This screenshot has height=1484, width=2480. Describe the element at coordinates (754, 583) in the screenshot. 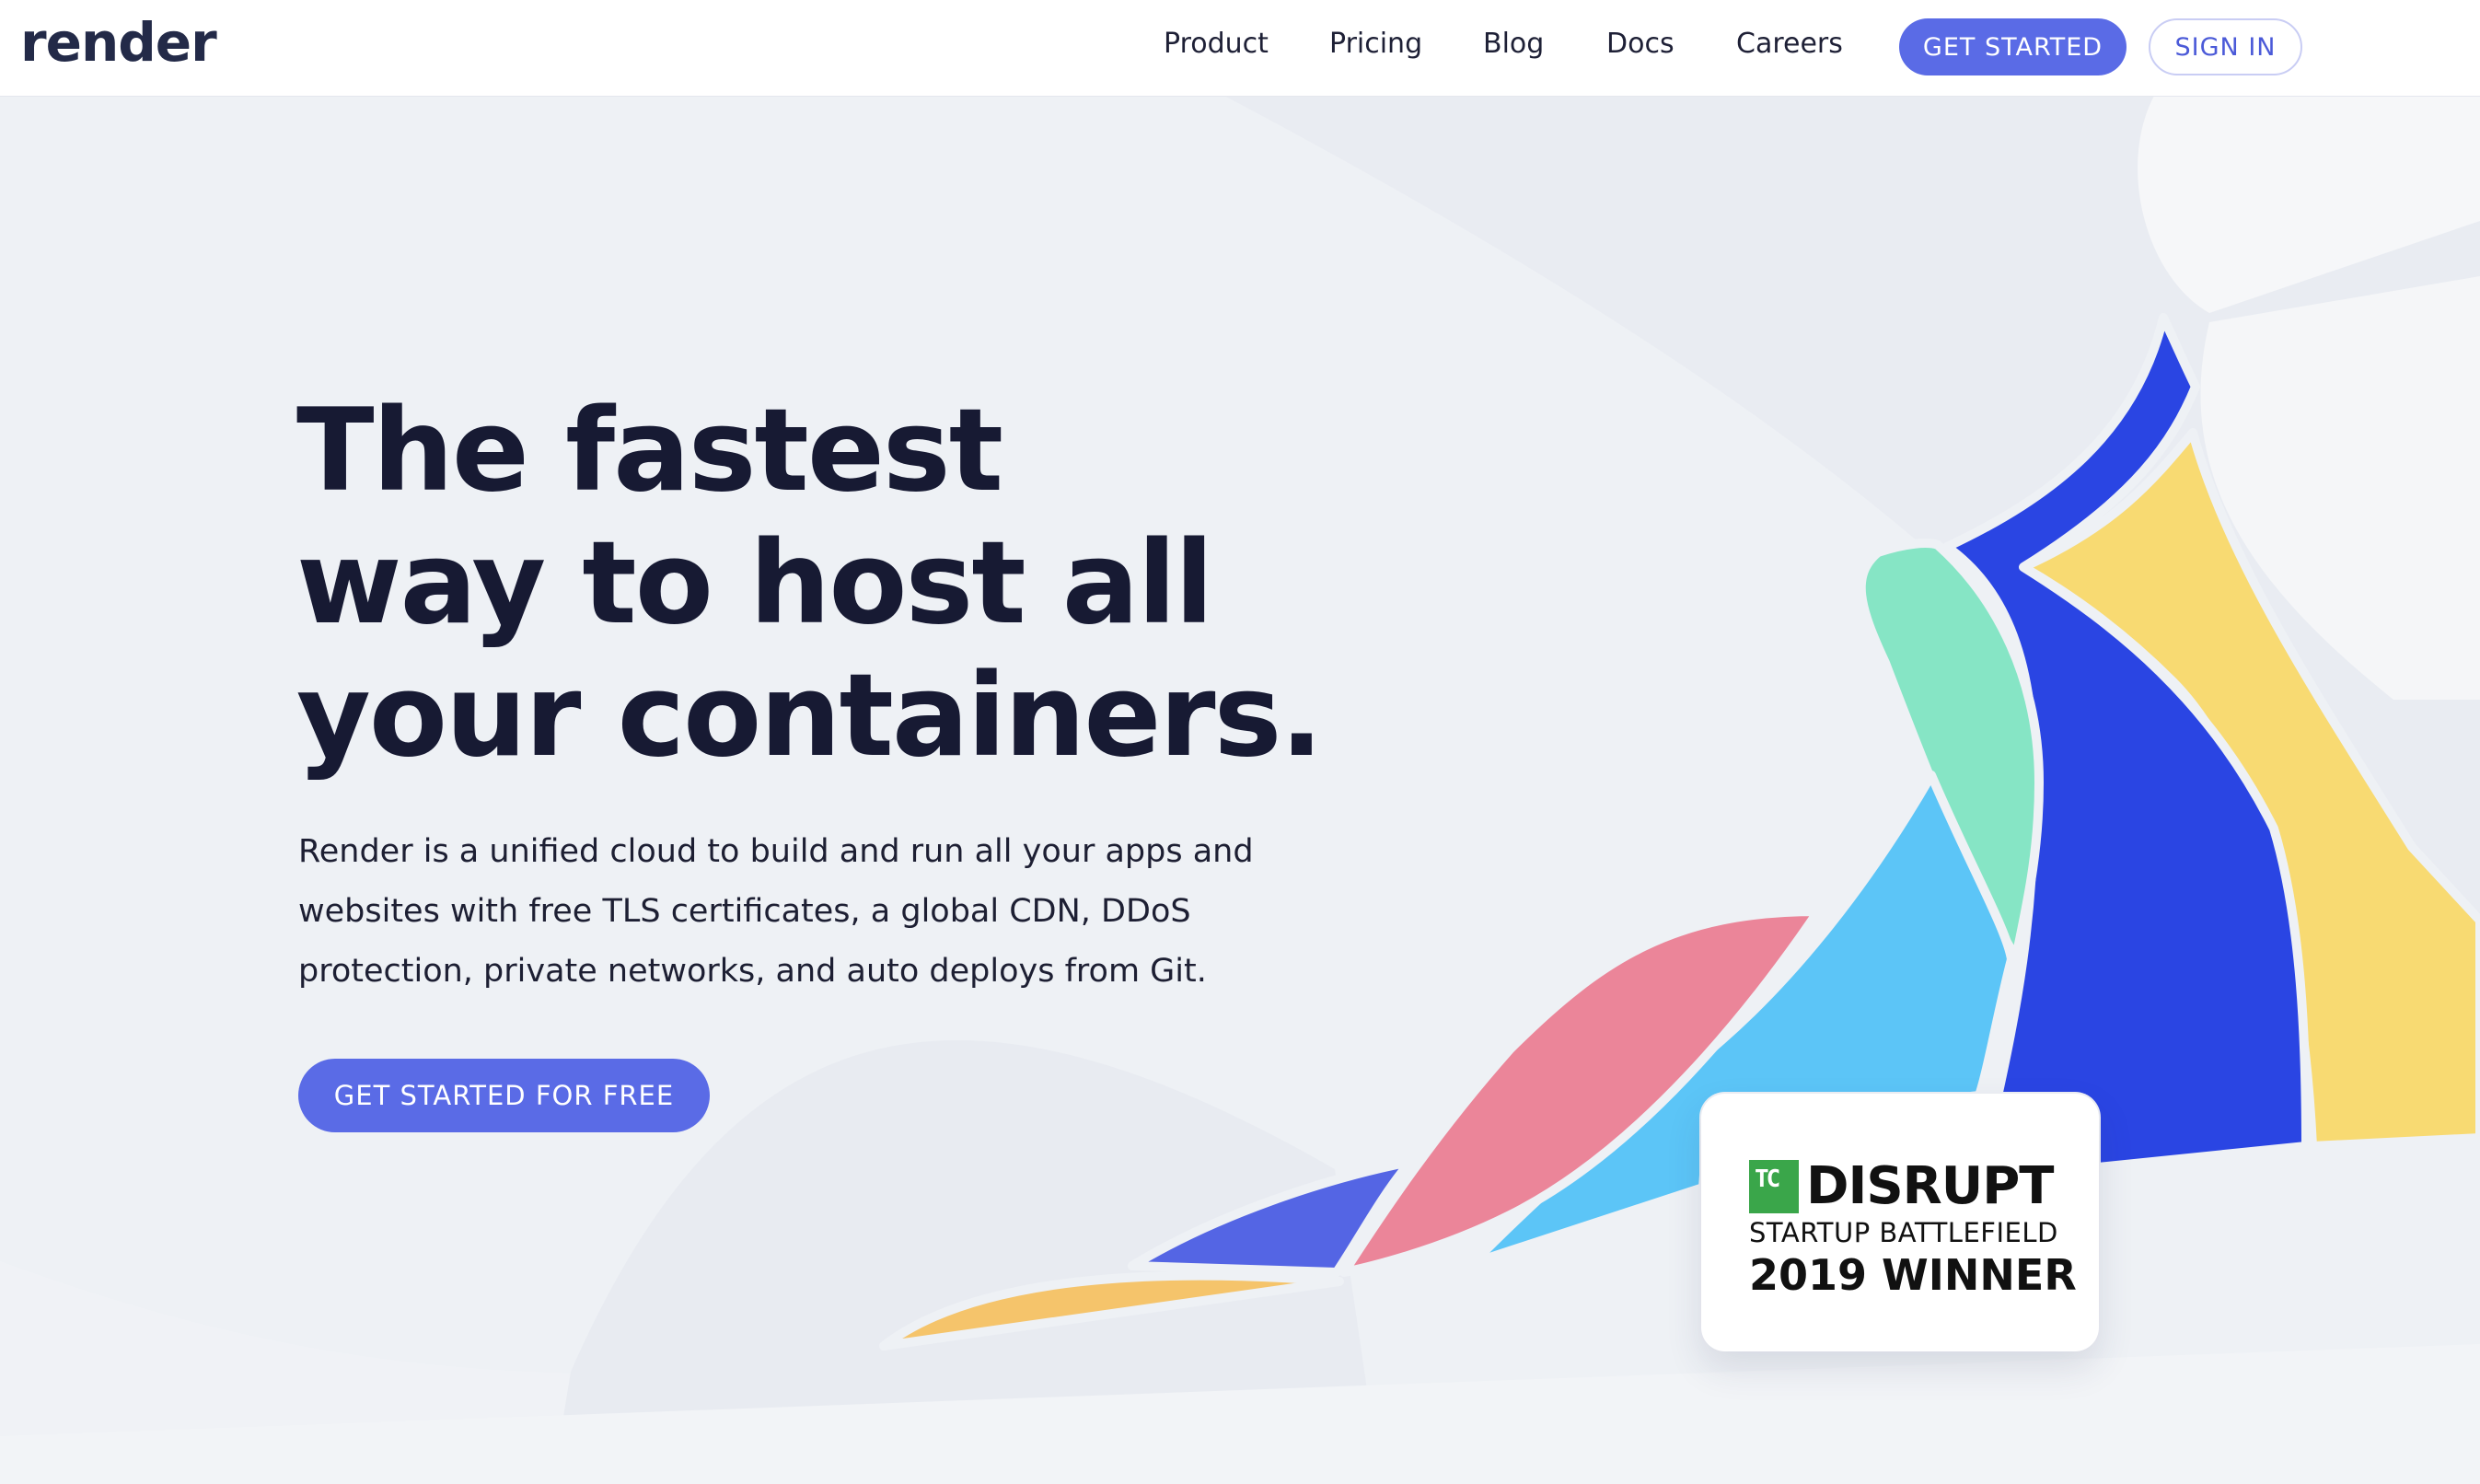

I see `headline-line-2: way to host all` at that location.